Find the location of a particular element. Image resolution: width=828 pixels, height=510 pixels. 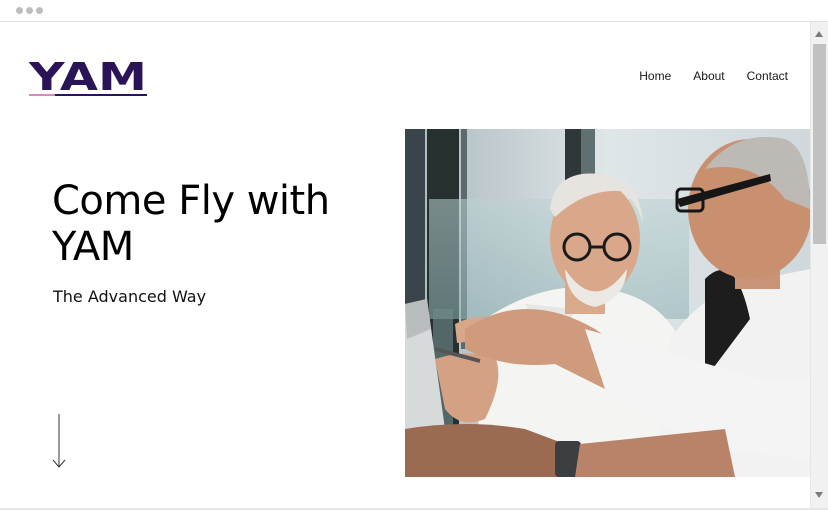

scrollbar-thumb is located at coordinates (819, 144).